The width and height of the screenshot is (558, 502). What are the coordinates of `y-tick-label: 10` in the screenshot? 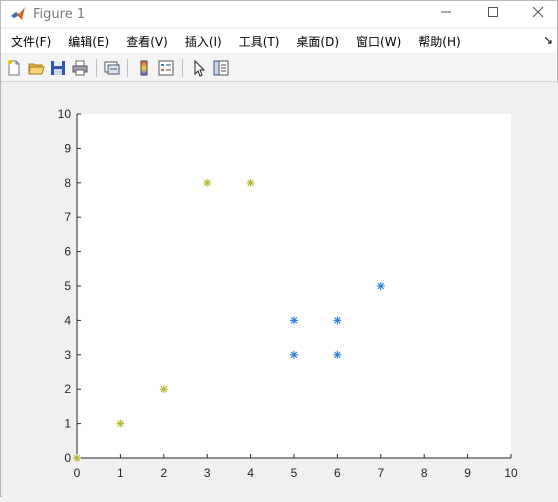 It's located at (65, 114).